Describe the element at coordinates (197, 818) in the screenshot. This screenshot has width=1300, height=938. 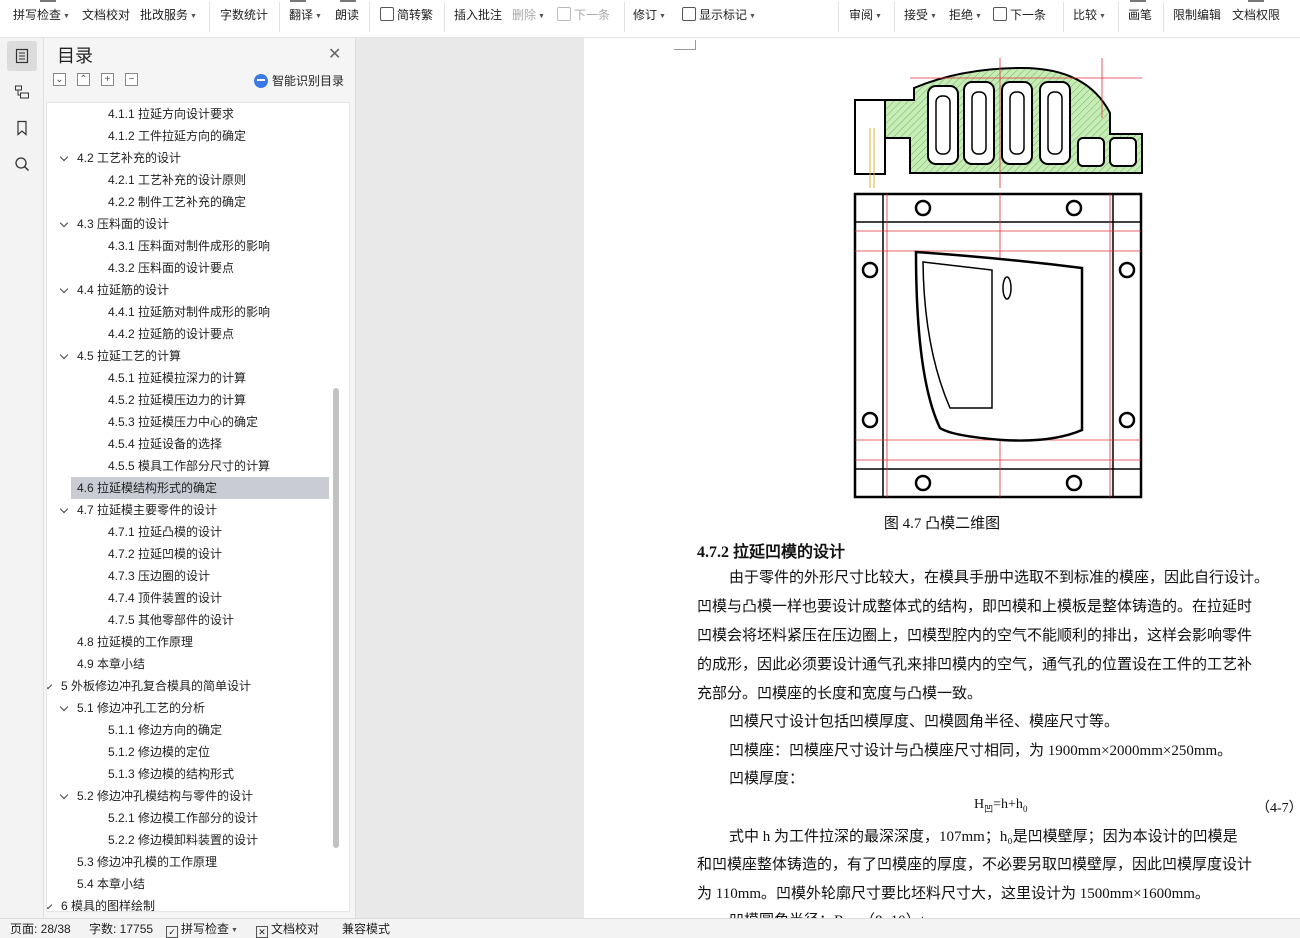
I see `toc-item: 5.2.1 修边模工作部分的设计` at that location.